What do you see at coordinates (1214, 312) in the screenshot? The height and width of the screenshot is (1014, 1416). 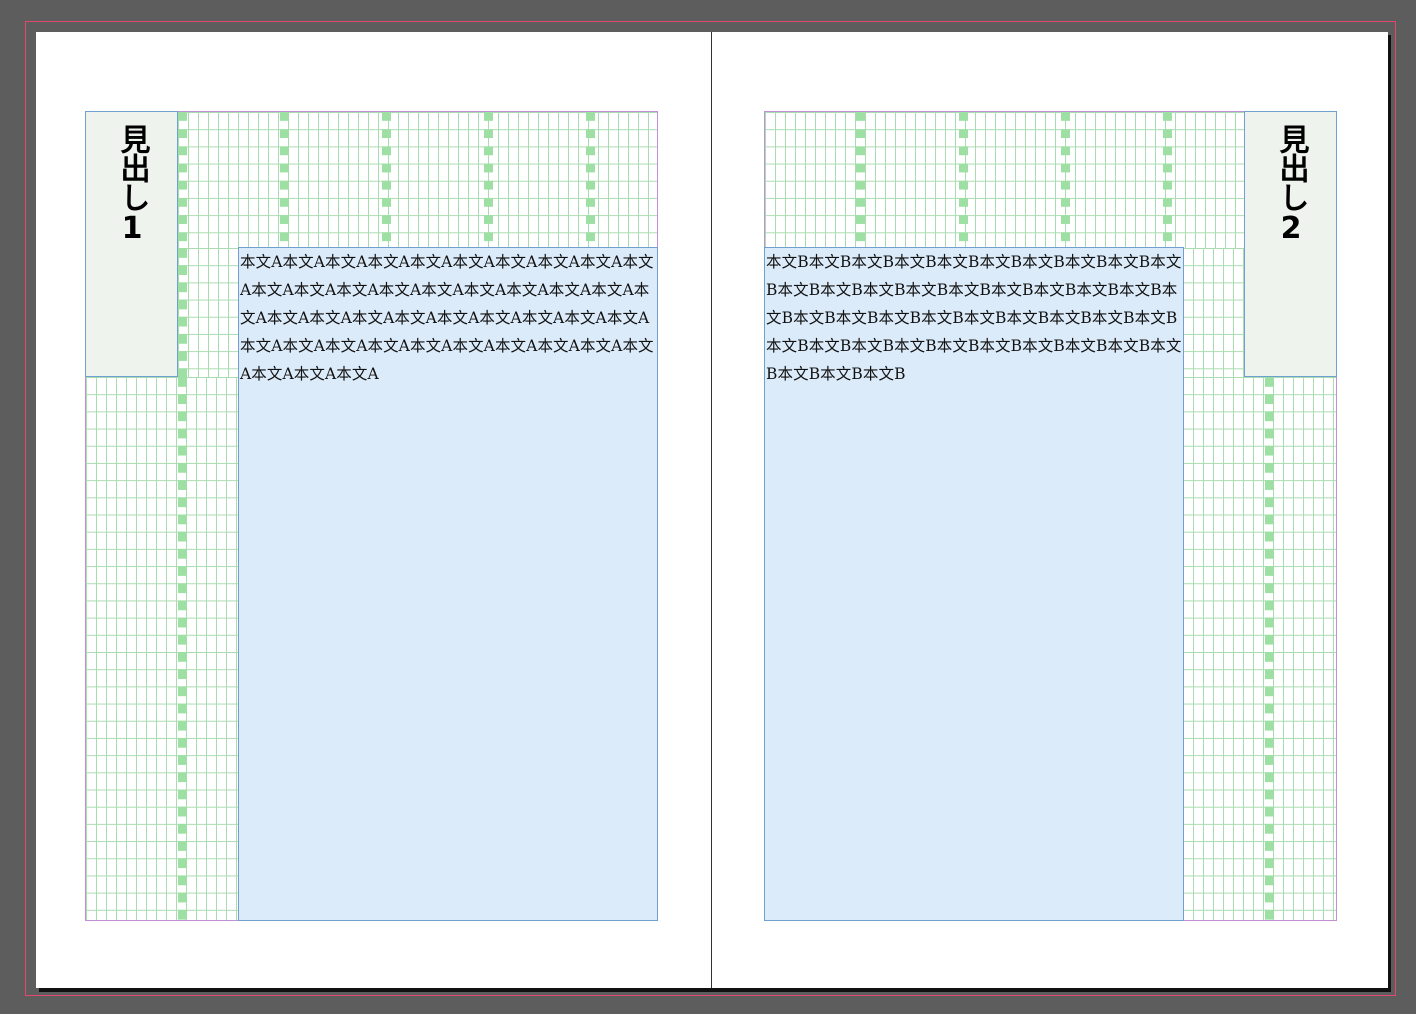 I see `right-side-layout-grid` at bounding box center [1214, 312].